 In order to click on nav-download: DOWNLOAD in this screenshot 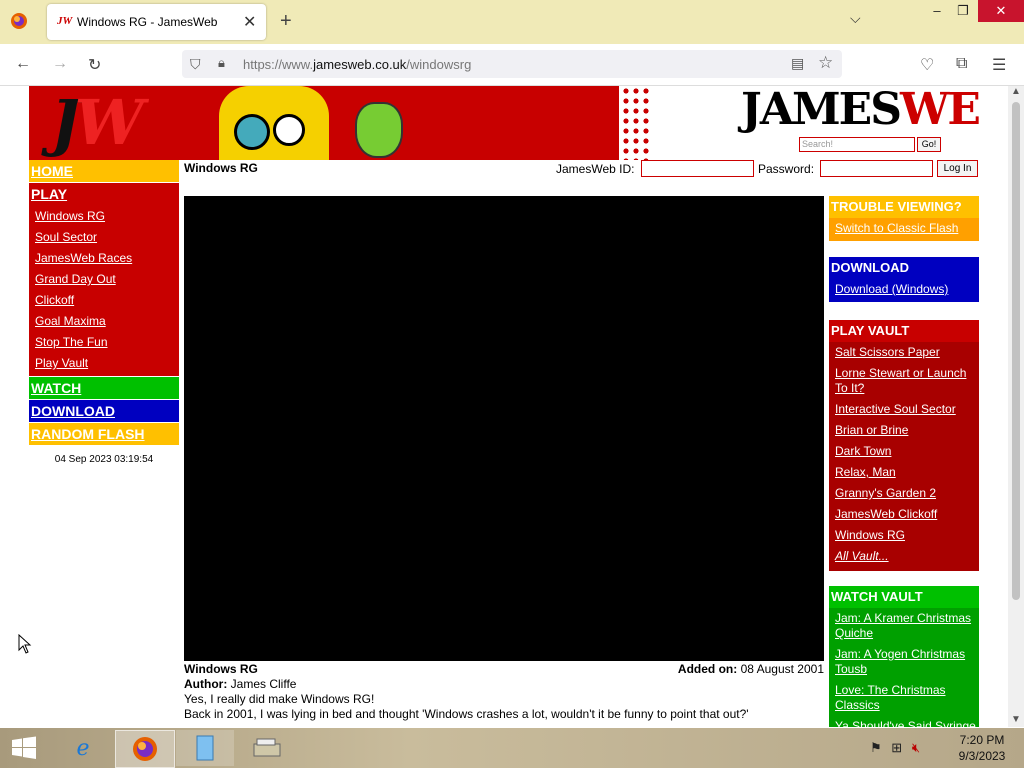, I will do `click(104, 411)`.